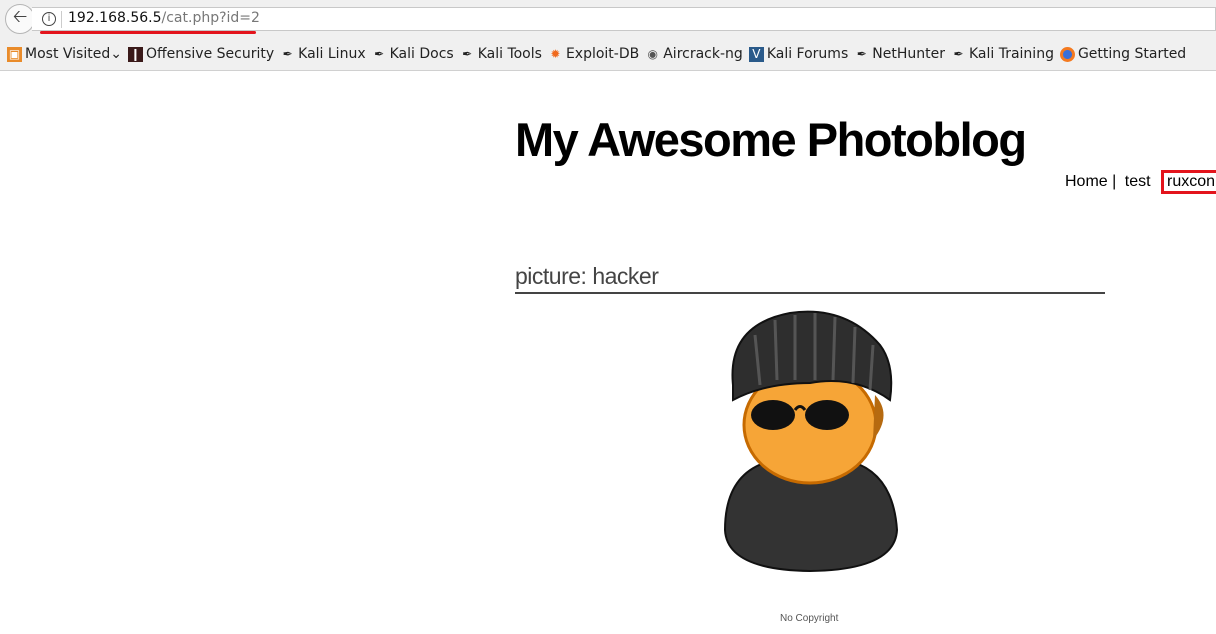  I want to click on bookmark-offensive-security: ❙ Offensive Security, so click(201, 54).